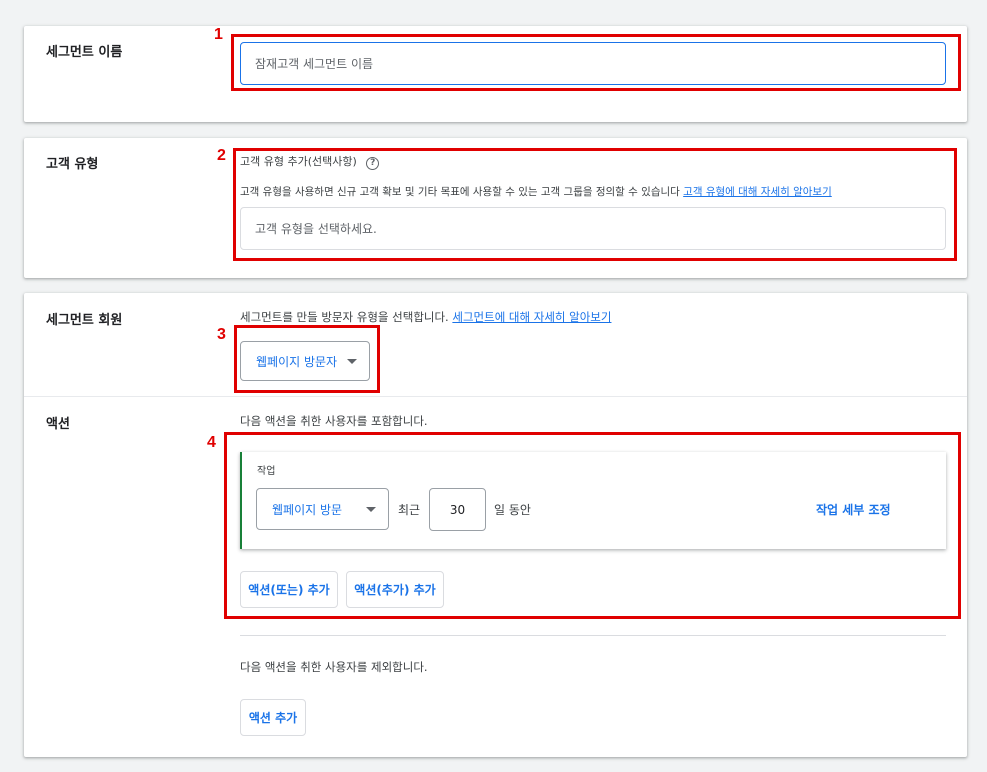  Describe the element at coordinates (221, 334) in the screenshot. I see `annotation-3: 3` at that location.